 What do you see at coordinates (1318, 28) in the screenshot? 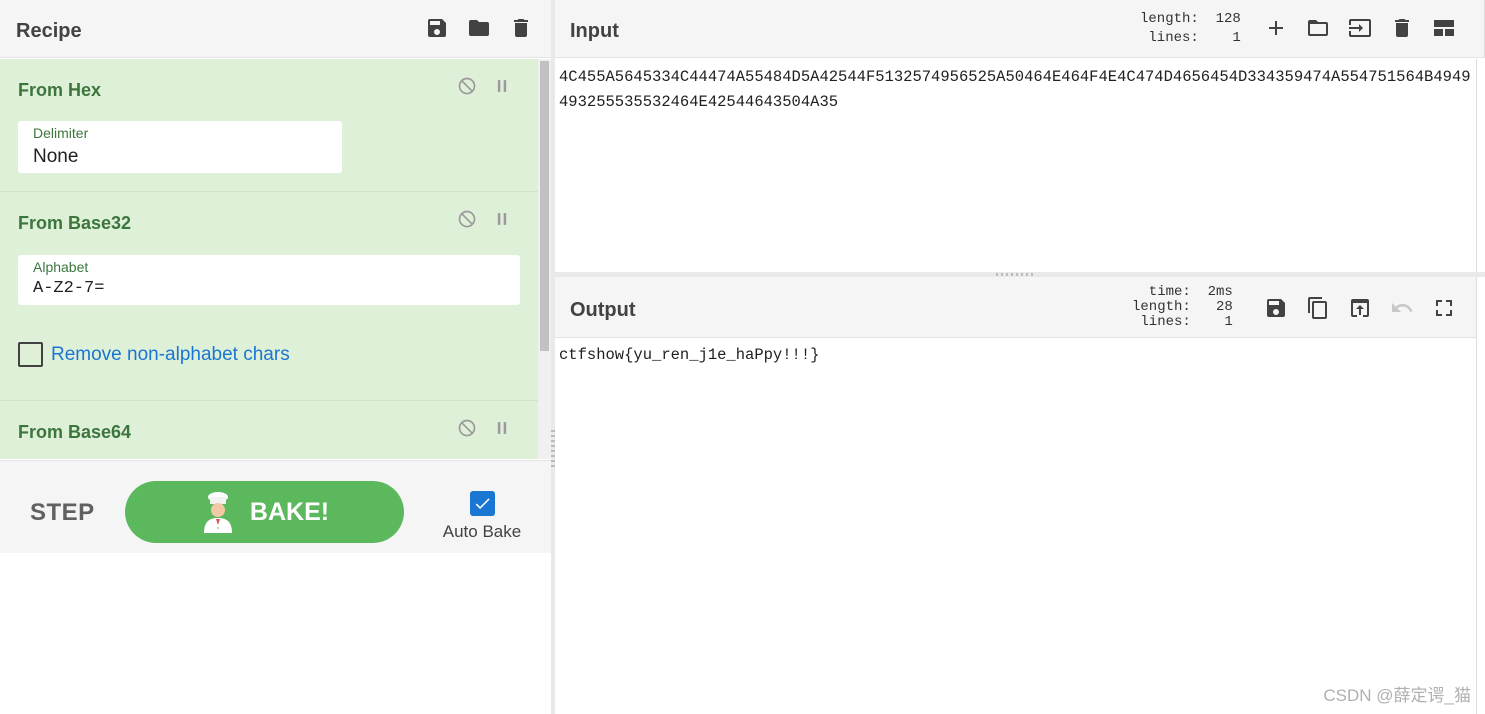
I see `open-folder-icon` at bounding box center [1318, 28].